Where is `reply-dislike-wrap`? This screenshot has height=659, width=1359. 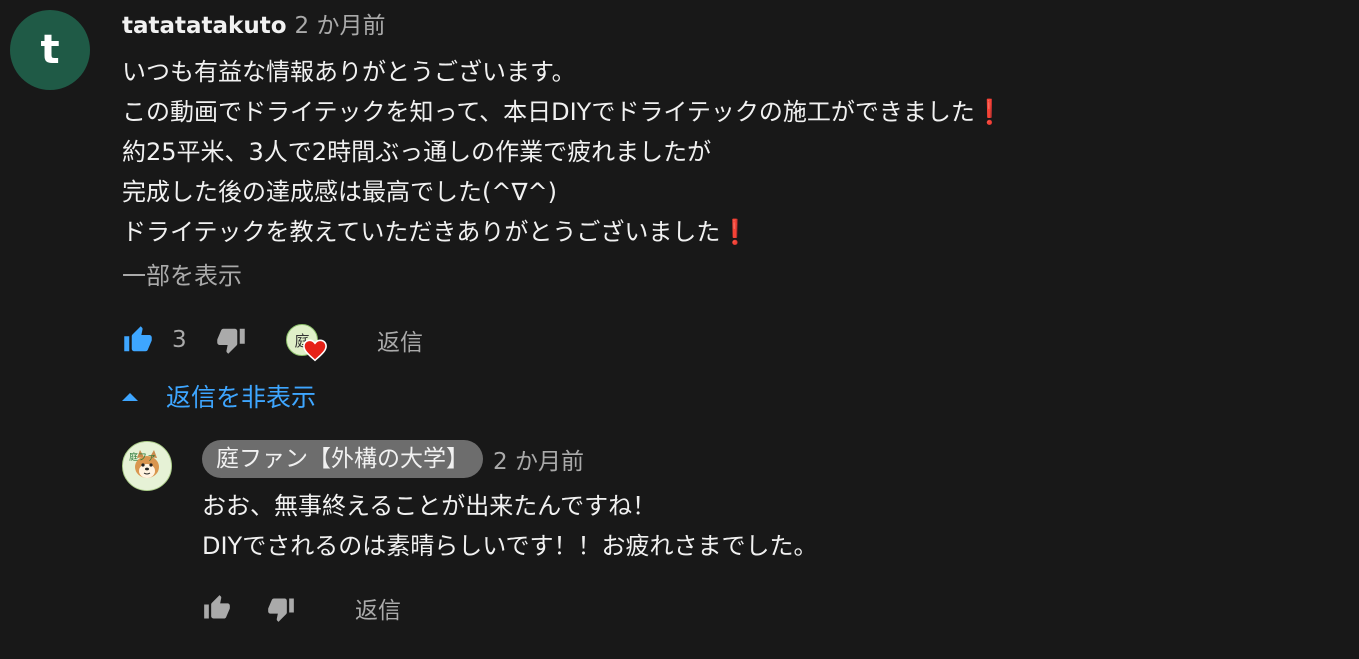 reply-dislike-wrap is located at coordinates (281, 609).